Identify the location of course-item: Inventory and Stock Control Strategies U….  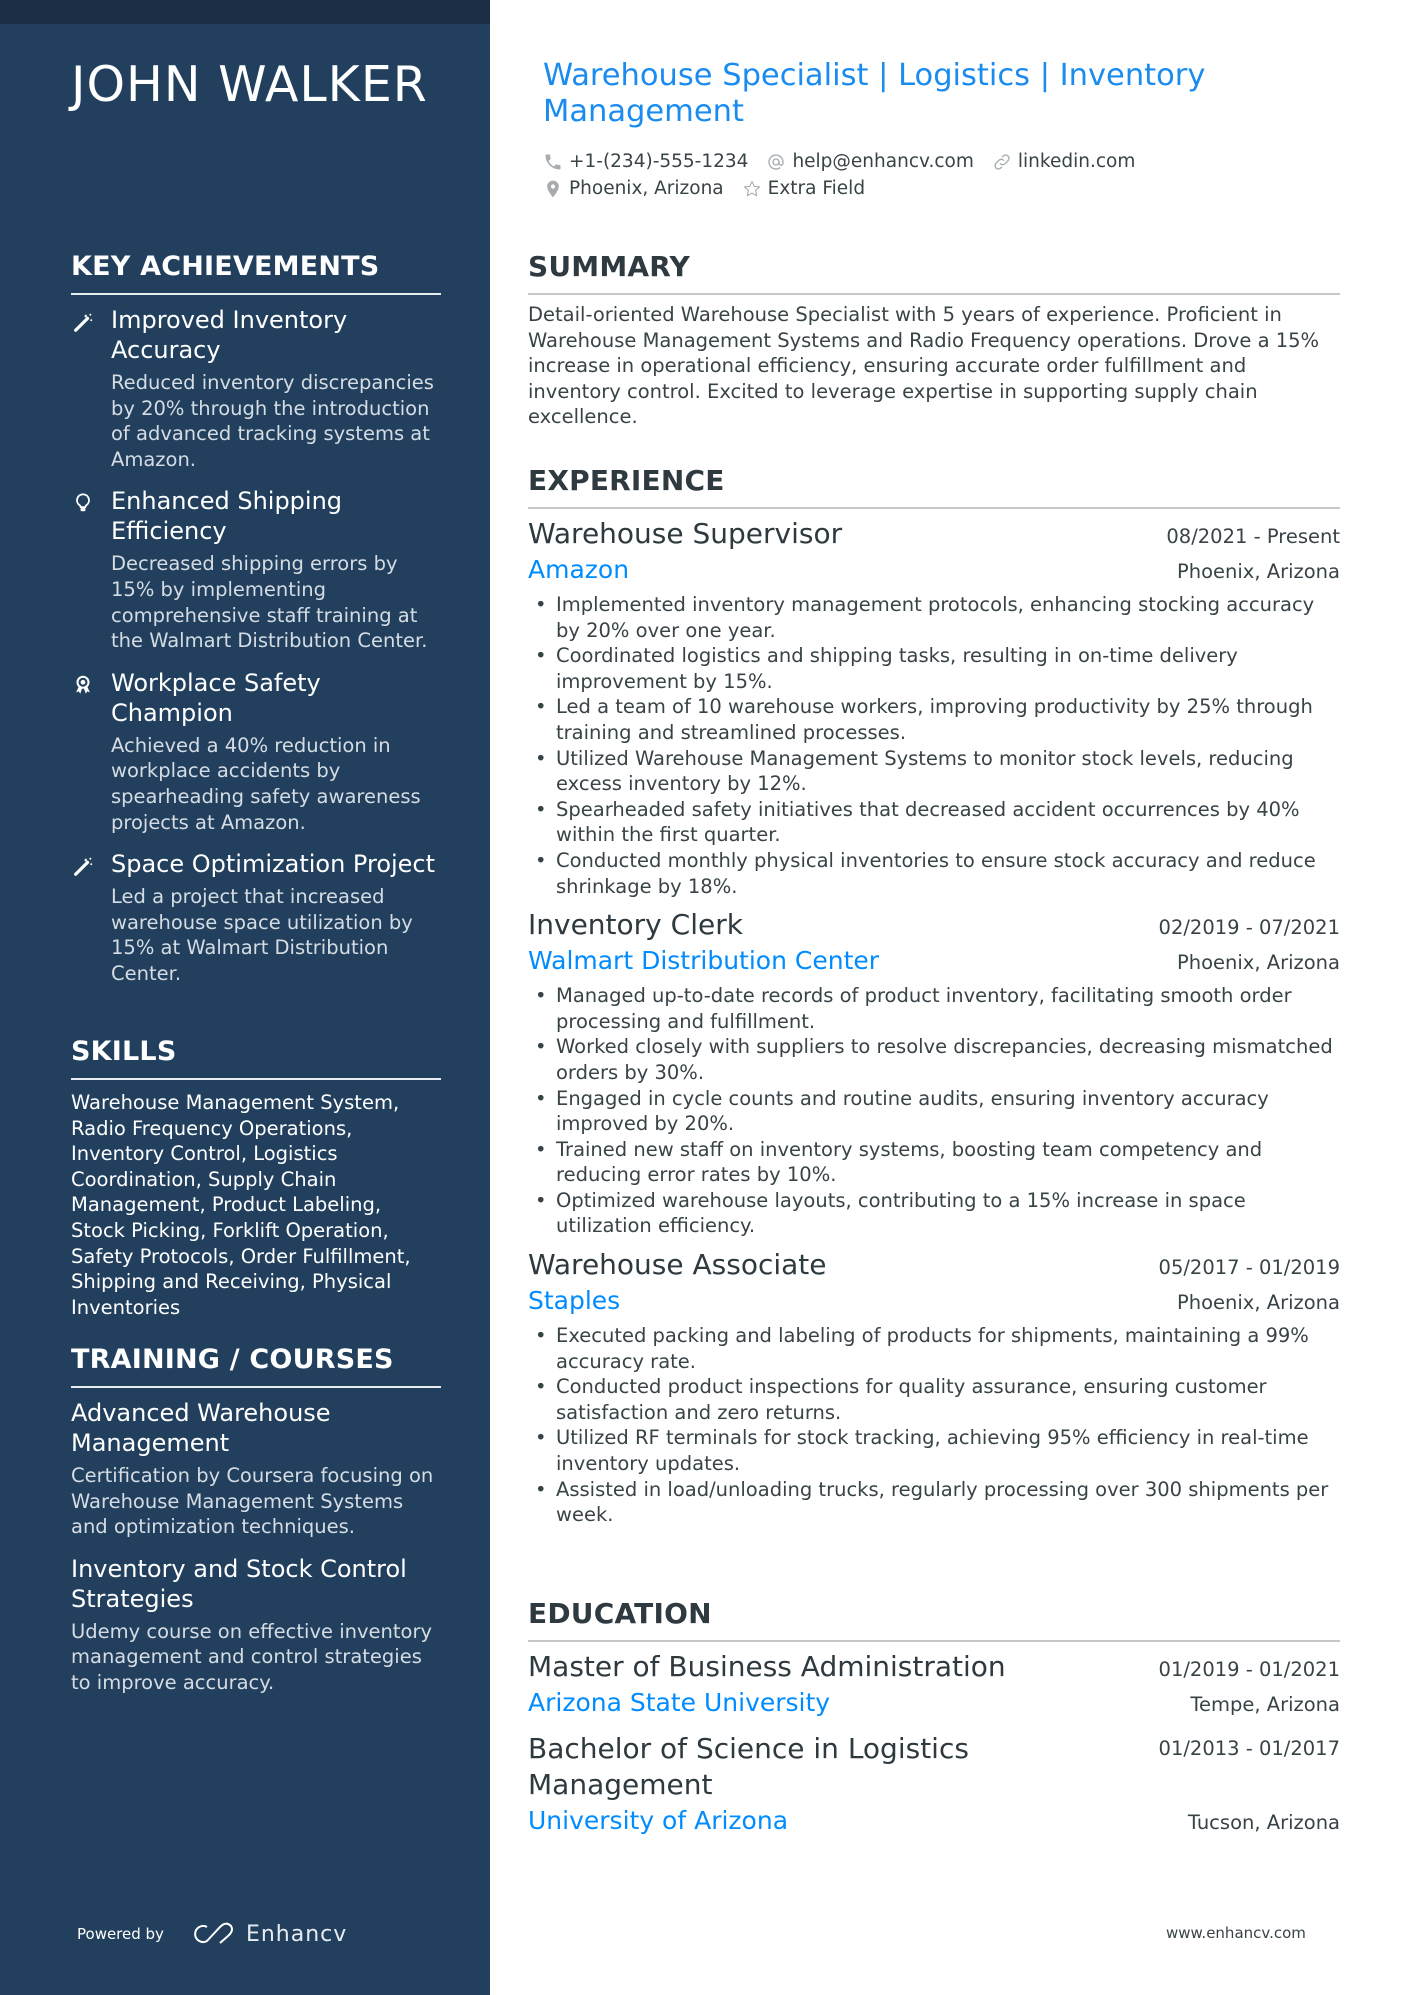
(256, 1625).